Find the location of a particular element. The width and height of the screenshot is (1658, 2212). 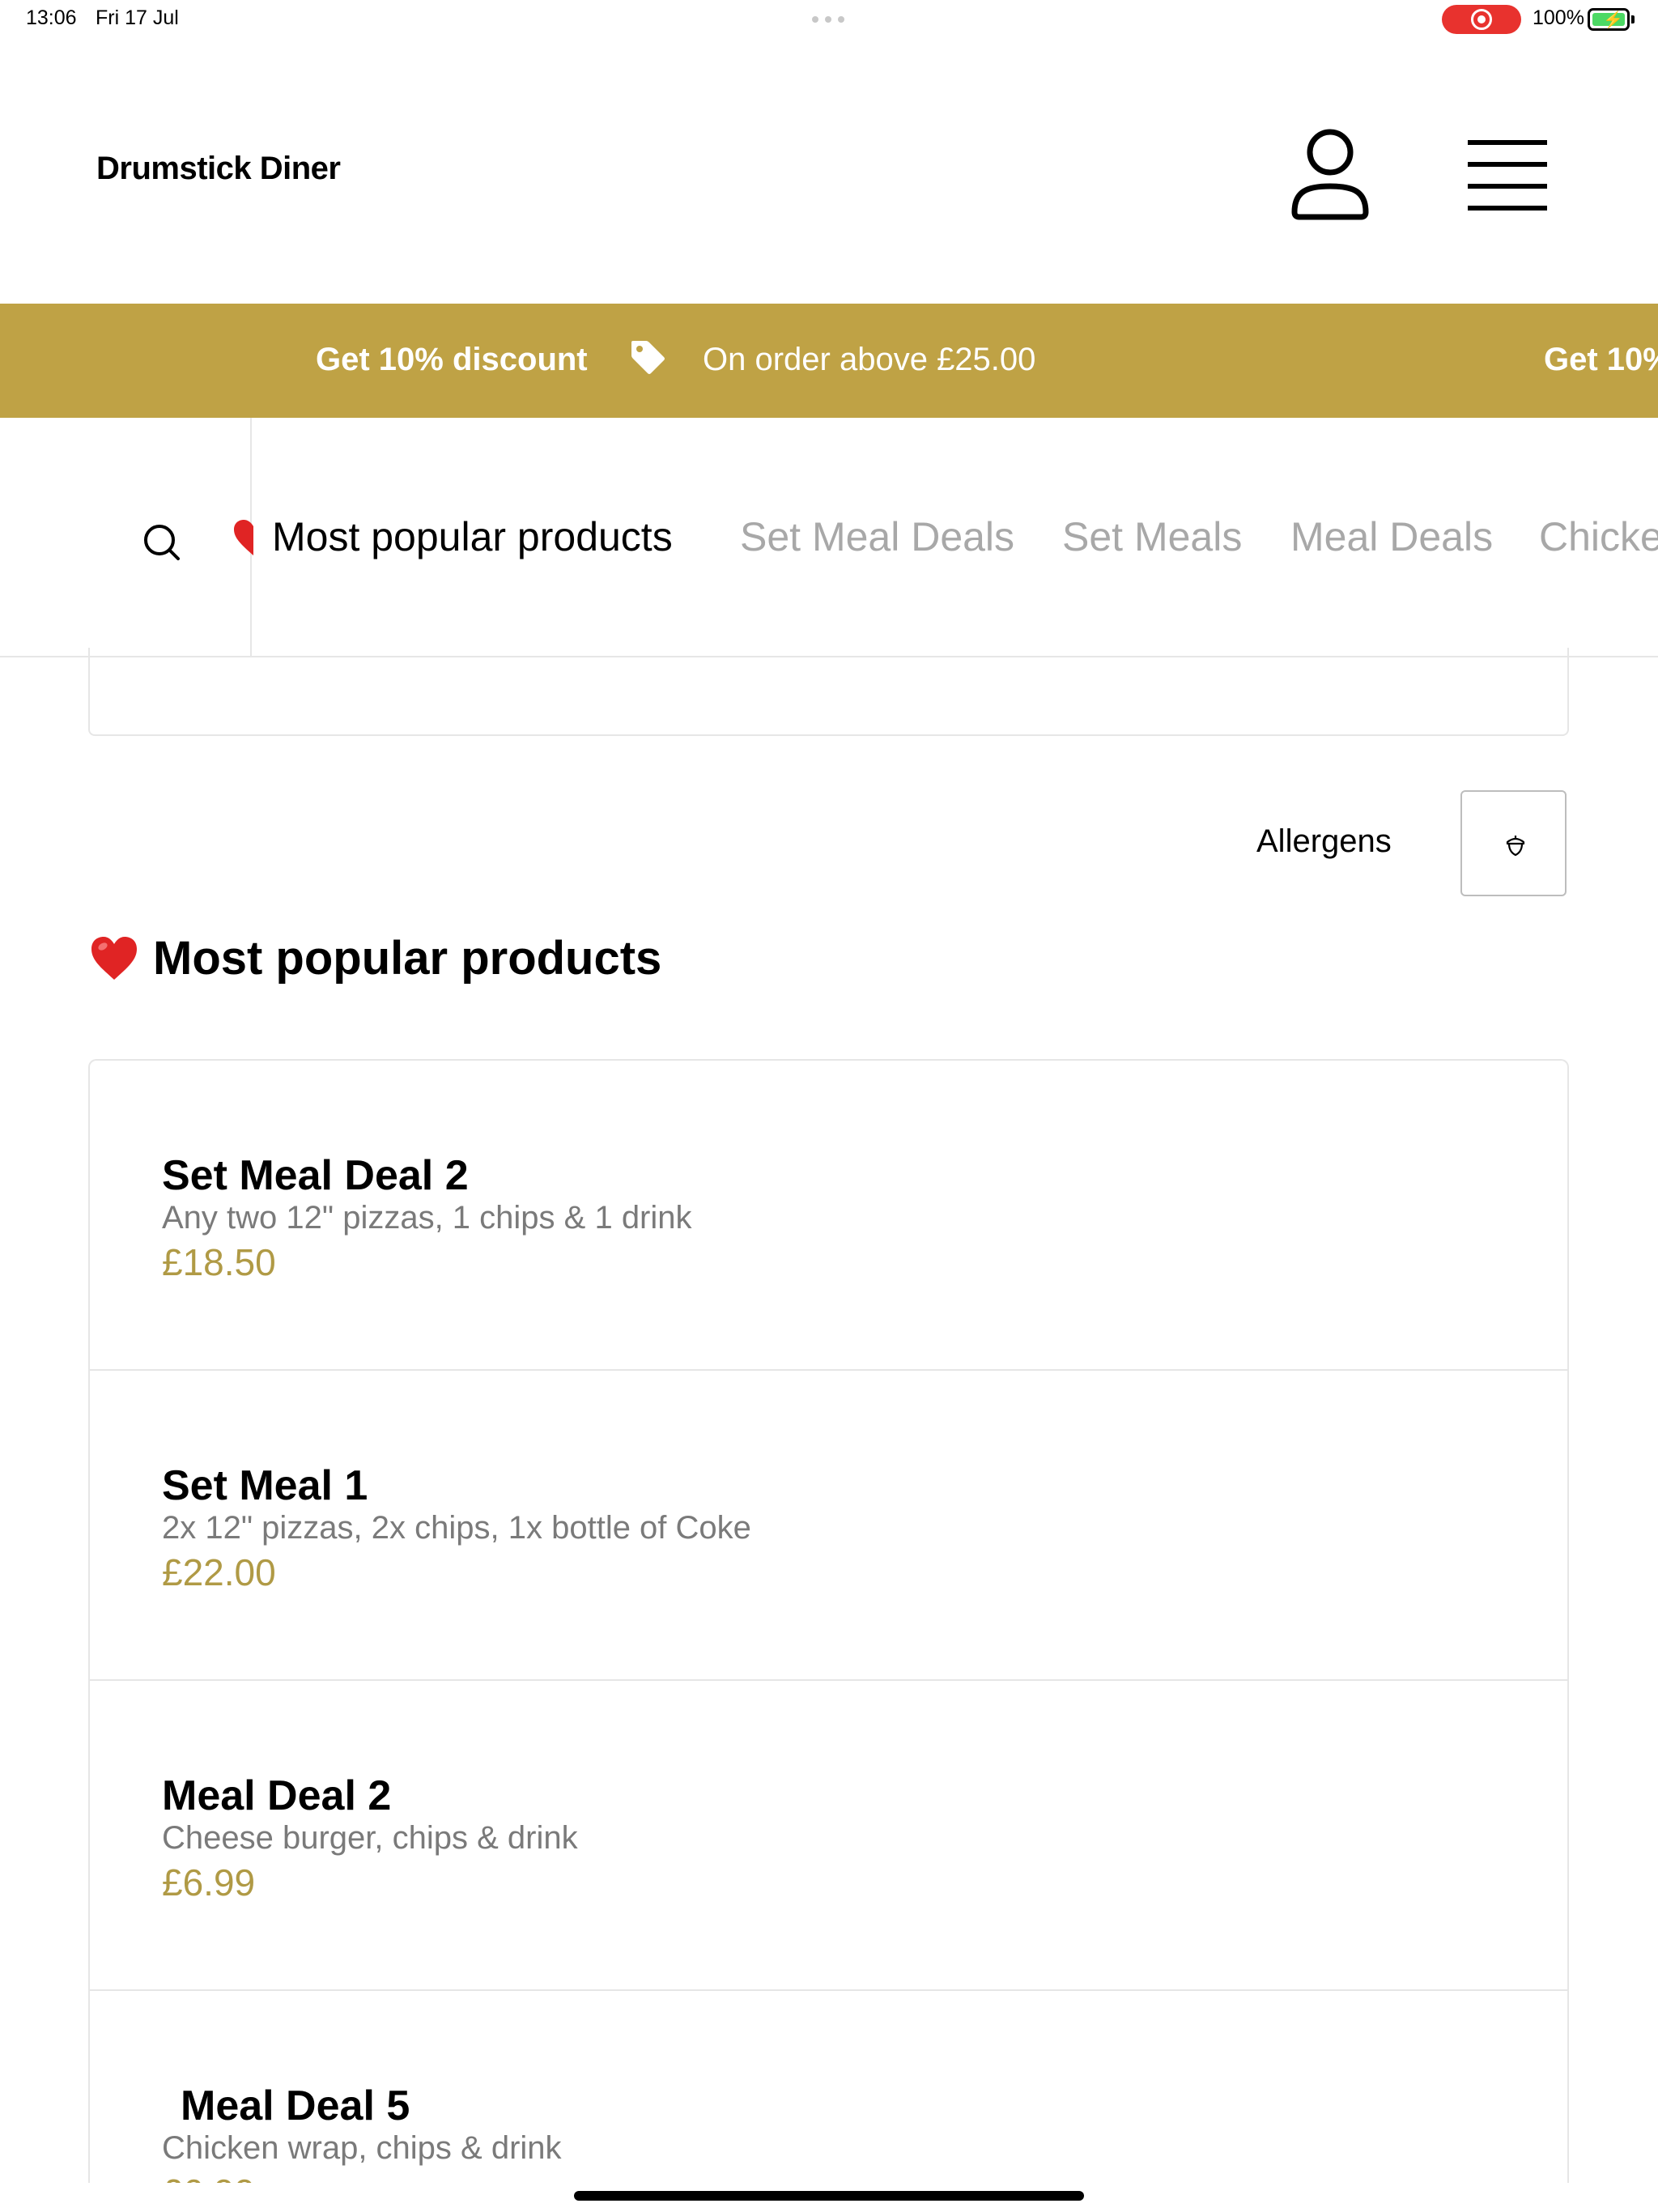

search-cell is located at coordinates (126, 537).